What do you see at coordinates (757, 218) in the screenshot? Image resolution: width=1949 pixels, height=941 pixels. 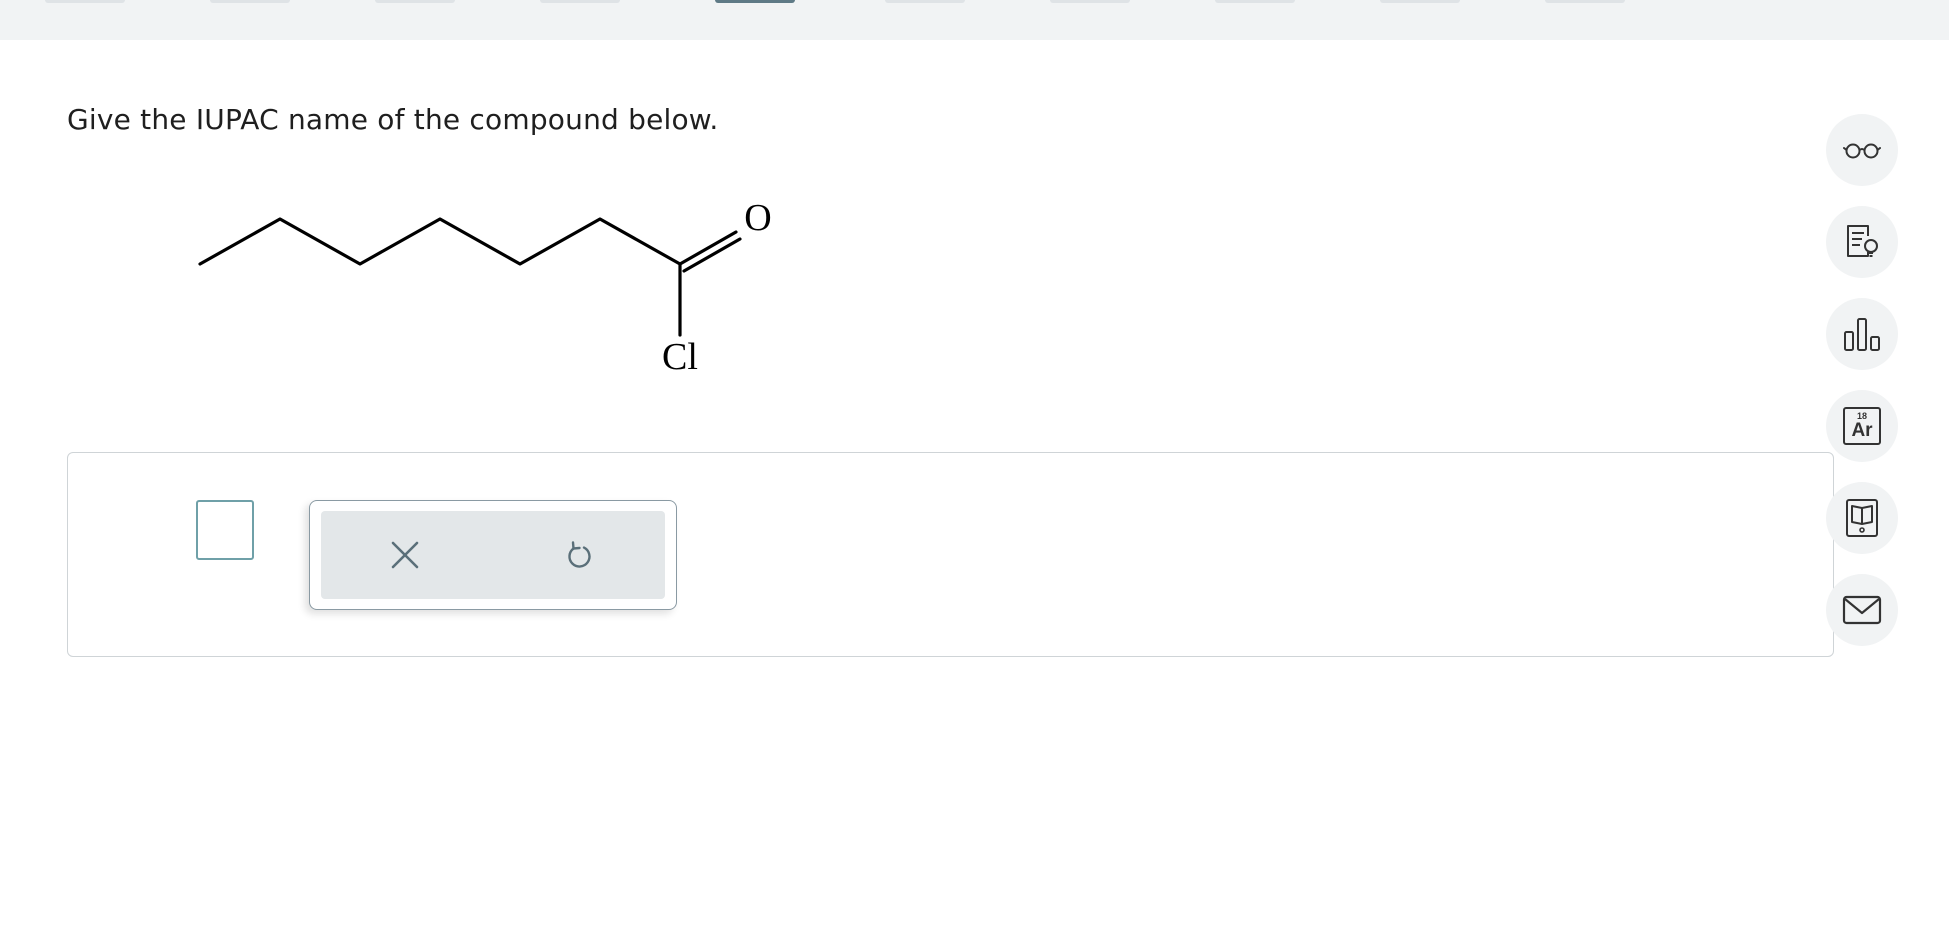 I see `oxygen-label: O` at bounding box center [757, 218].